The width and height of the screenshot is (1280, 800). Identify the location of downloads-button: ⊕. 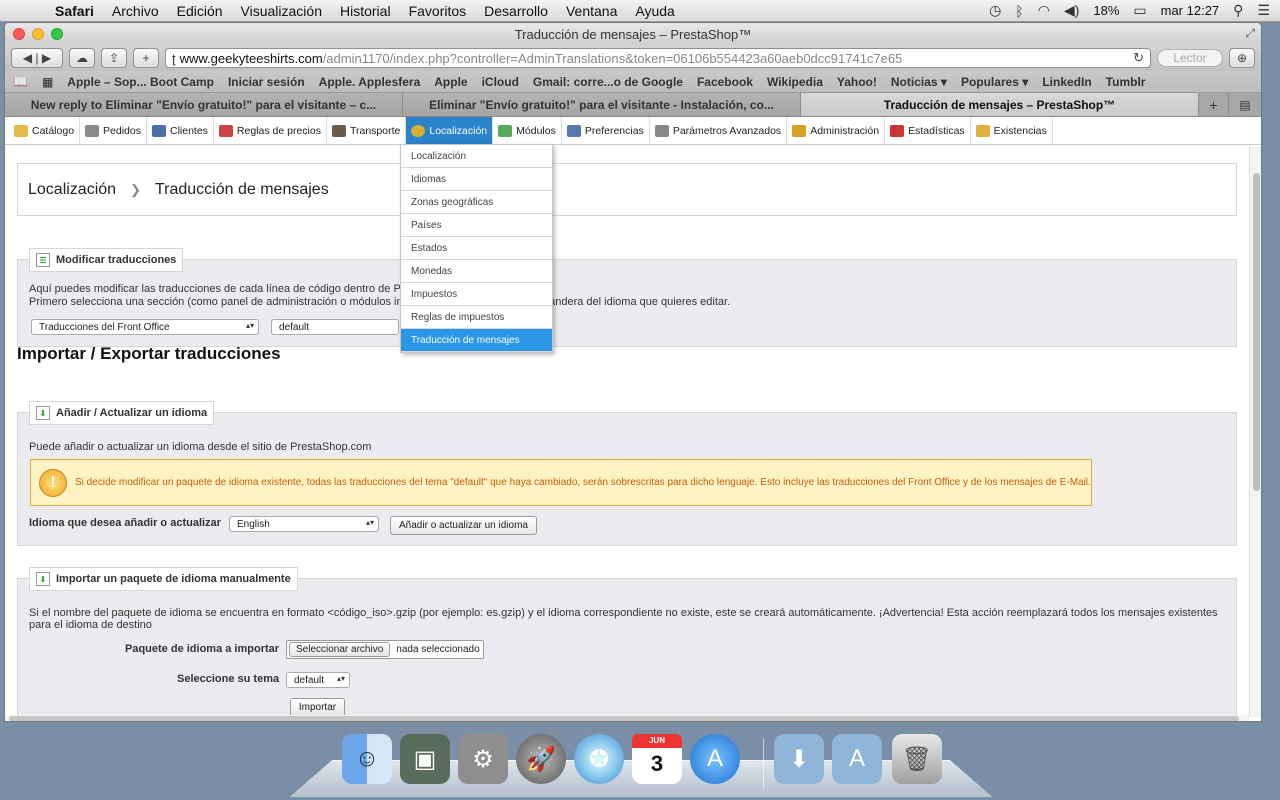
(1242, 58).